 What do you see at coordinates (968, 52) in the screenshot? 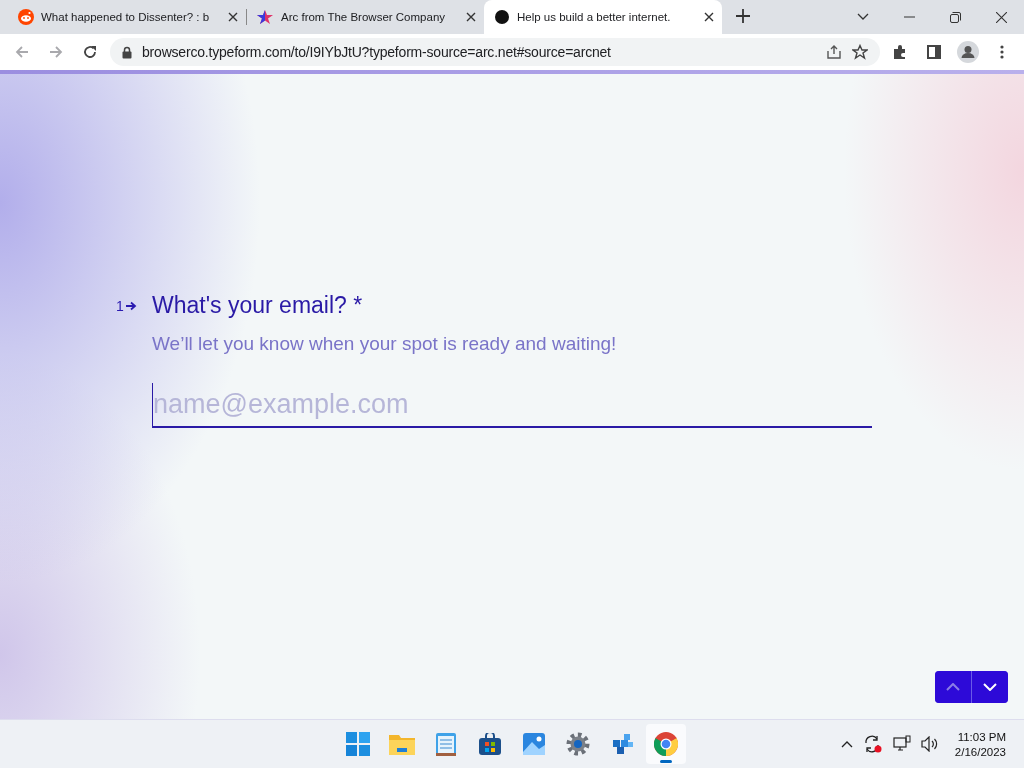
I see `profile-icon` at bounding box center [968, 52].